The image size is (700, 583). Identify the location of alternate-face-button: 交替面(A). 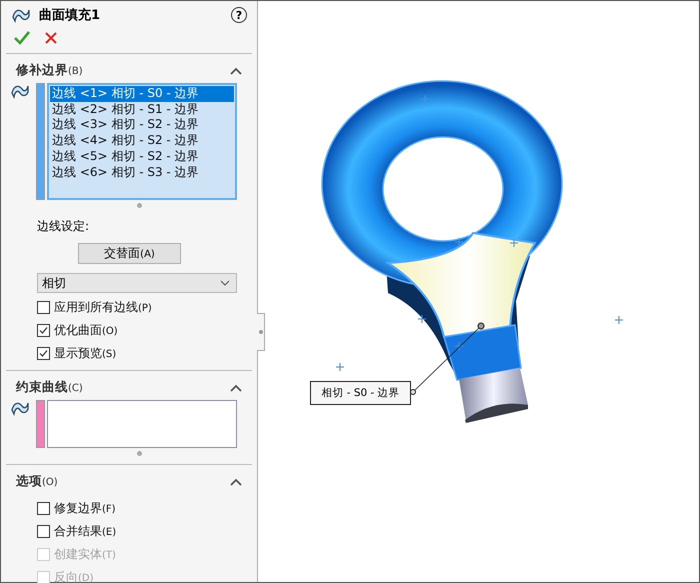
(129, 253).